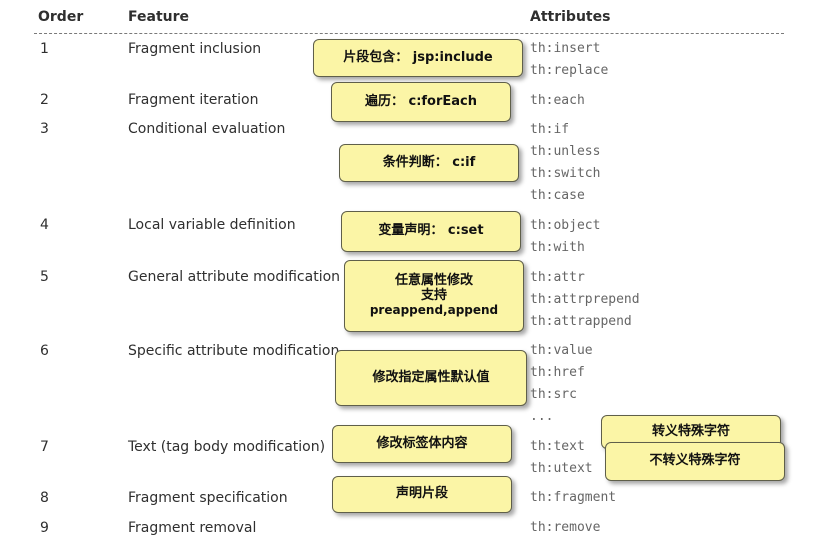 This screenshot has width=839, height=553. I want to click on row-attribute: th:each, so click(557, 100).